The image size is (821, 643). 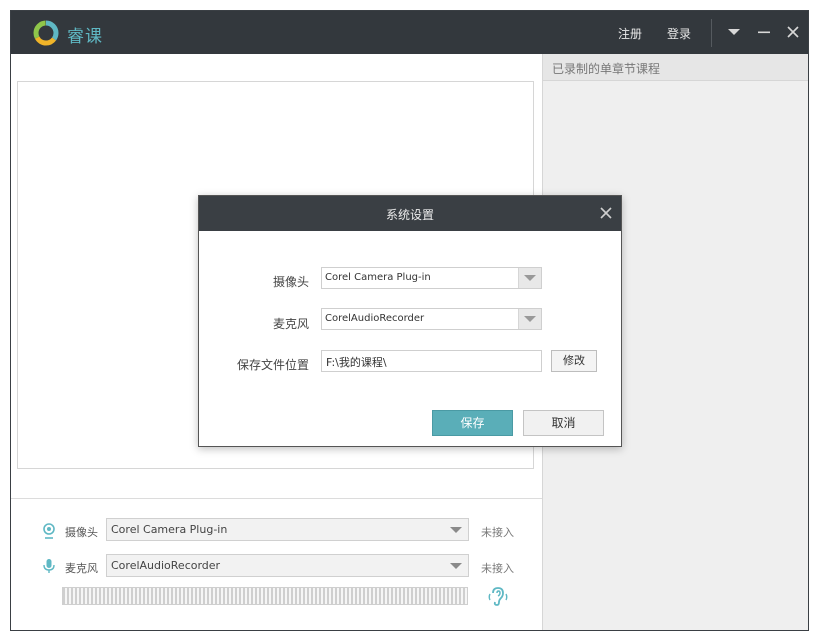 What do you see at coordinates (764, 32) in the screenshot?
I see `minimize-icon` at bounding box center [764, 32].